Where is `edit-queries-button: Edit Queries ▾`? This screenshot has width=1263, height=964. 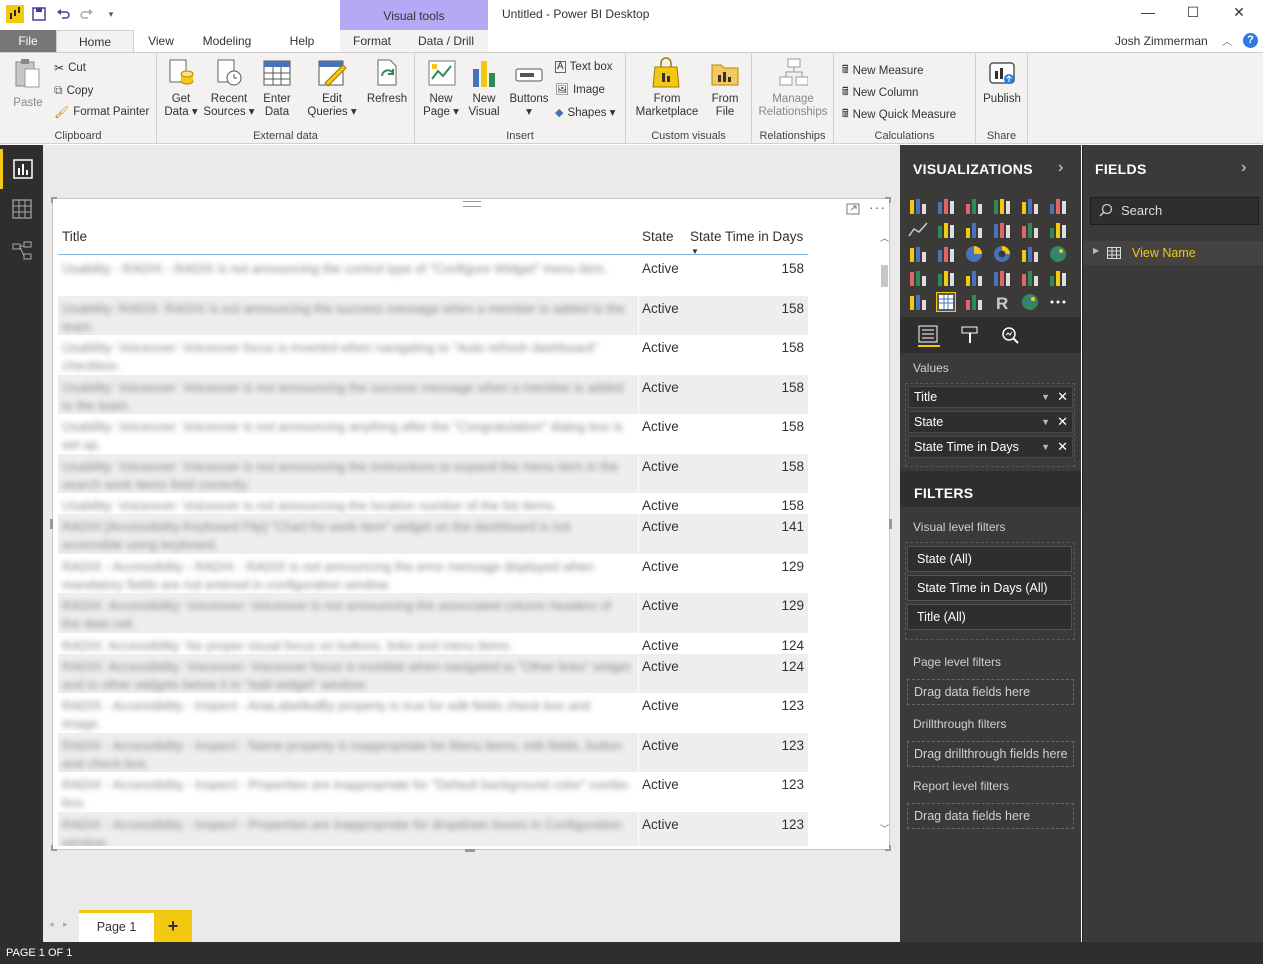
edit-queries-button: Edit Queries ▾ is located at coordinates (332, 88).